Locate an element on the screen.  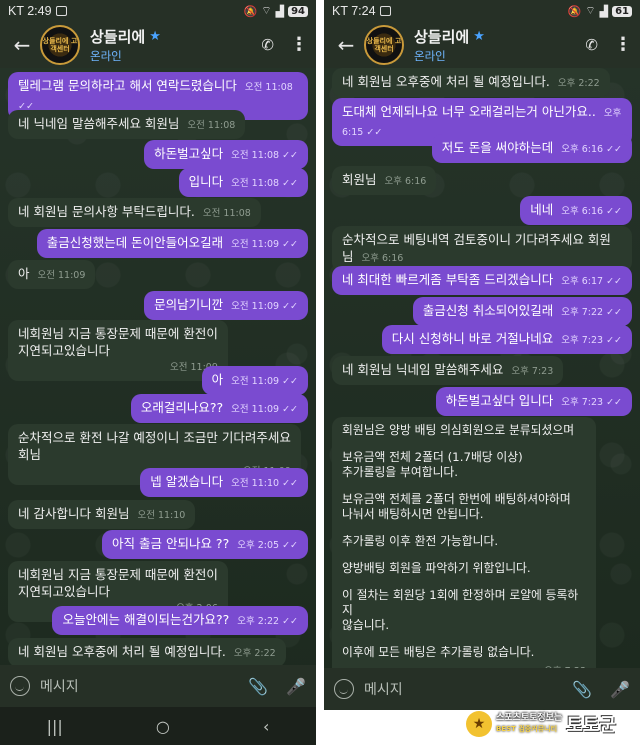
message-text: 네 회원님 닉네임 말씀해주세요 is located at coordinates (423, 369).